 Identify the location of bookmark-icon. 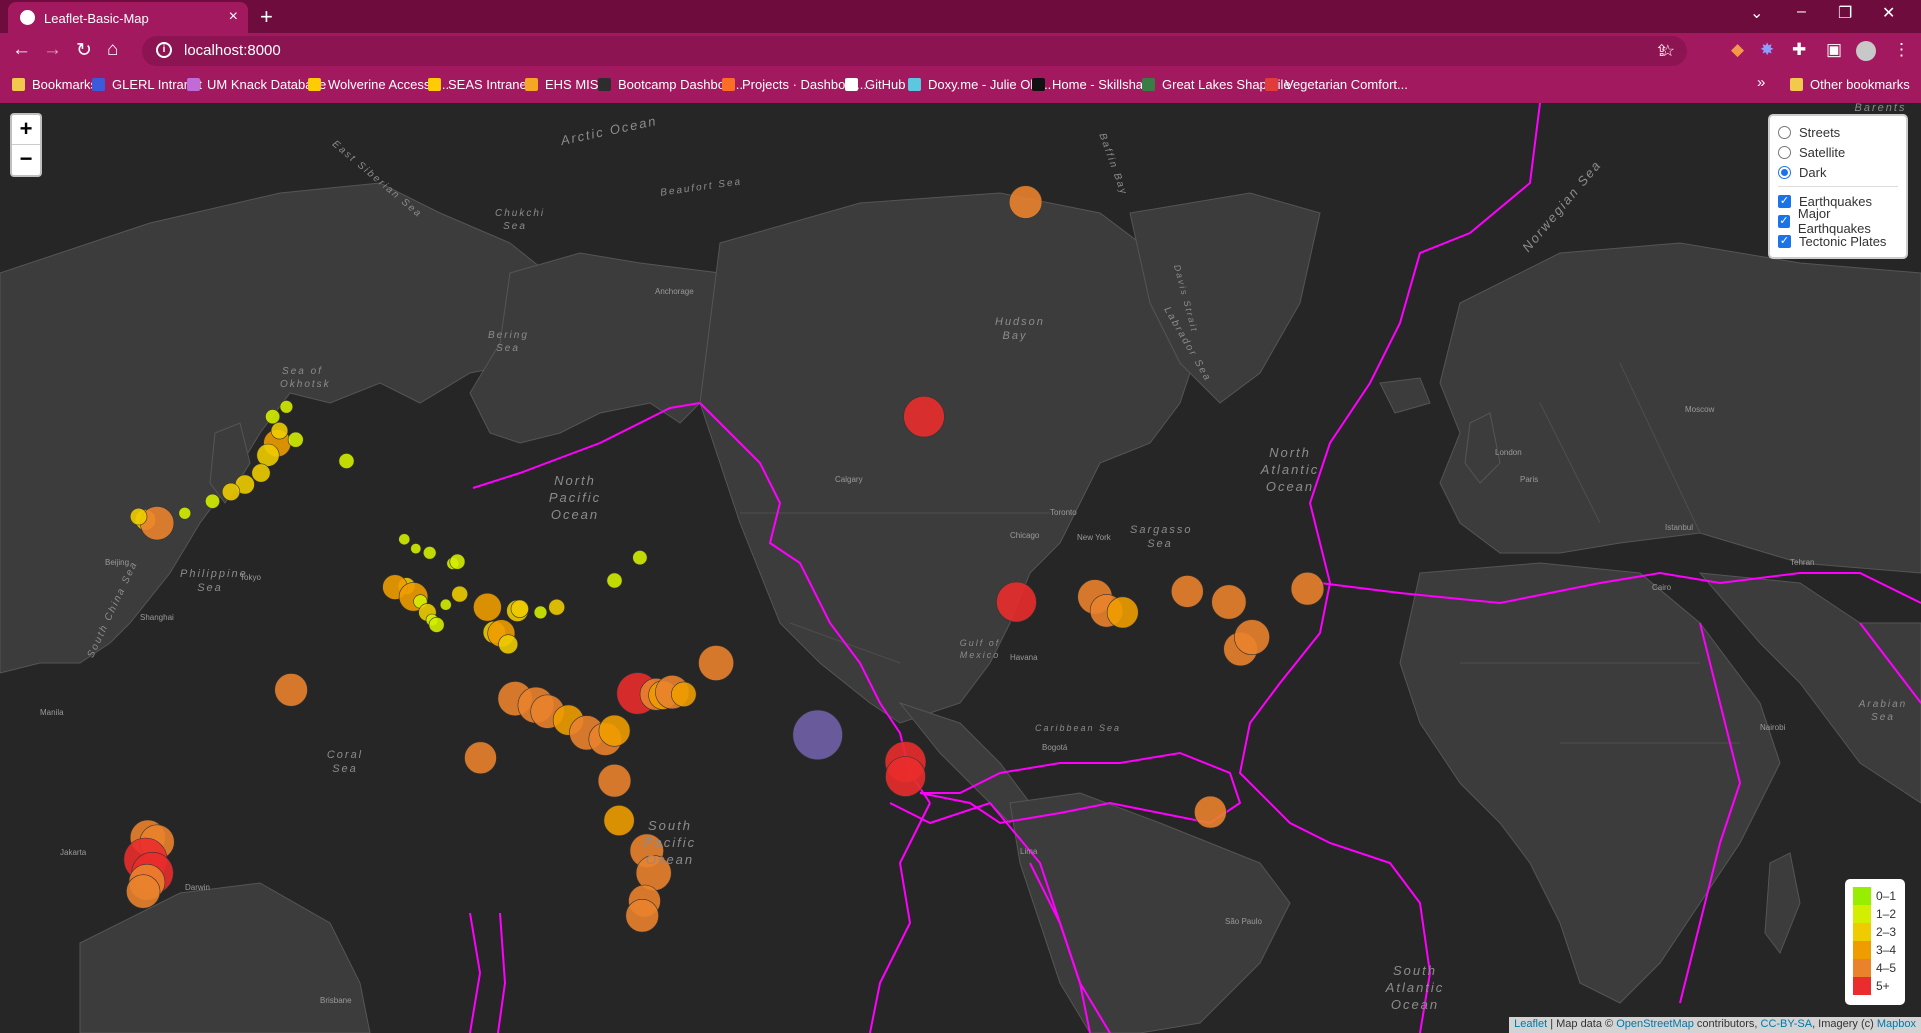
(851, 84).